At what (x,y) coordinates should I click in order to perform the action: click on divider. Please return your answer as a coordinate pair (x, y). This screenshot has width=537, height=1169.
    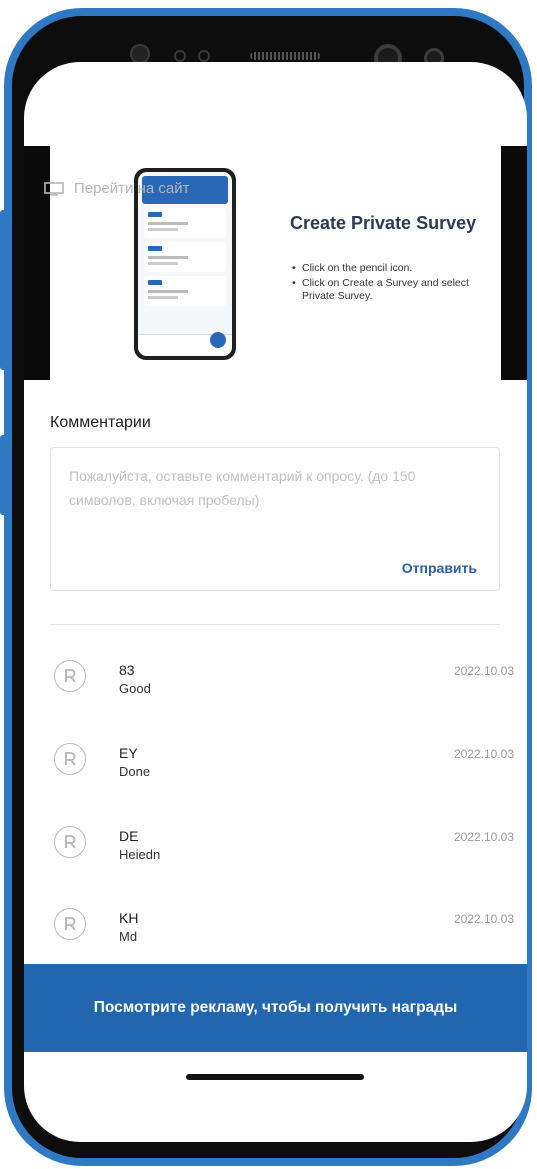
    Looking at the image, I should click on (275, 624).